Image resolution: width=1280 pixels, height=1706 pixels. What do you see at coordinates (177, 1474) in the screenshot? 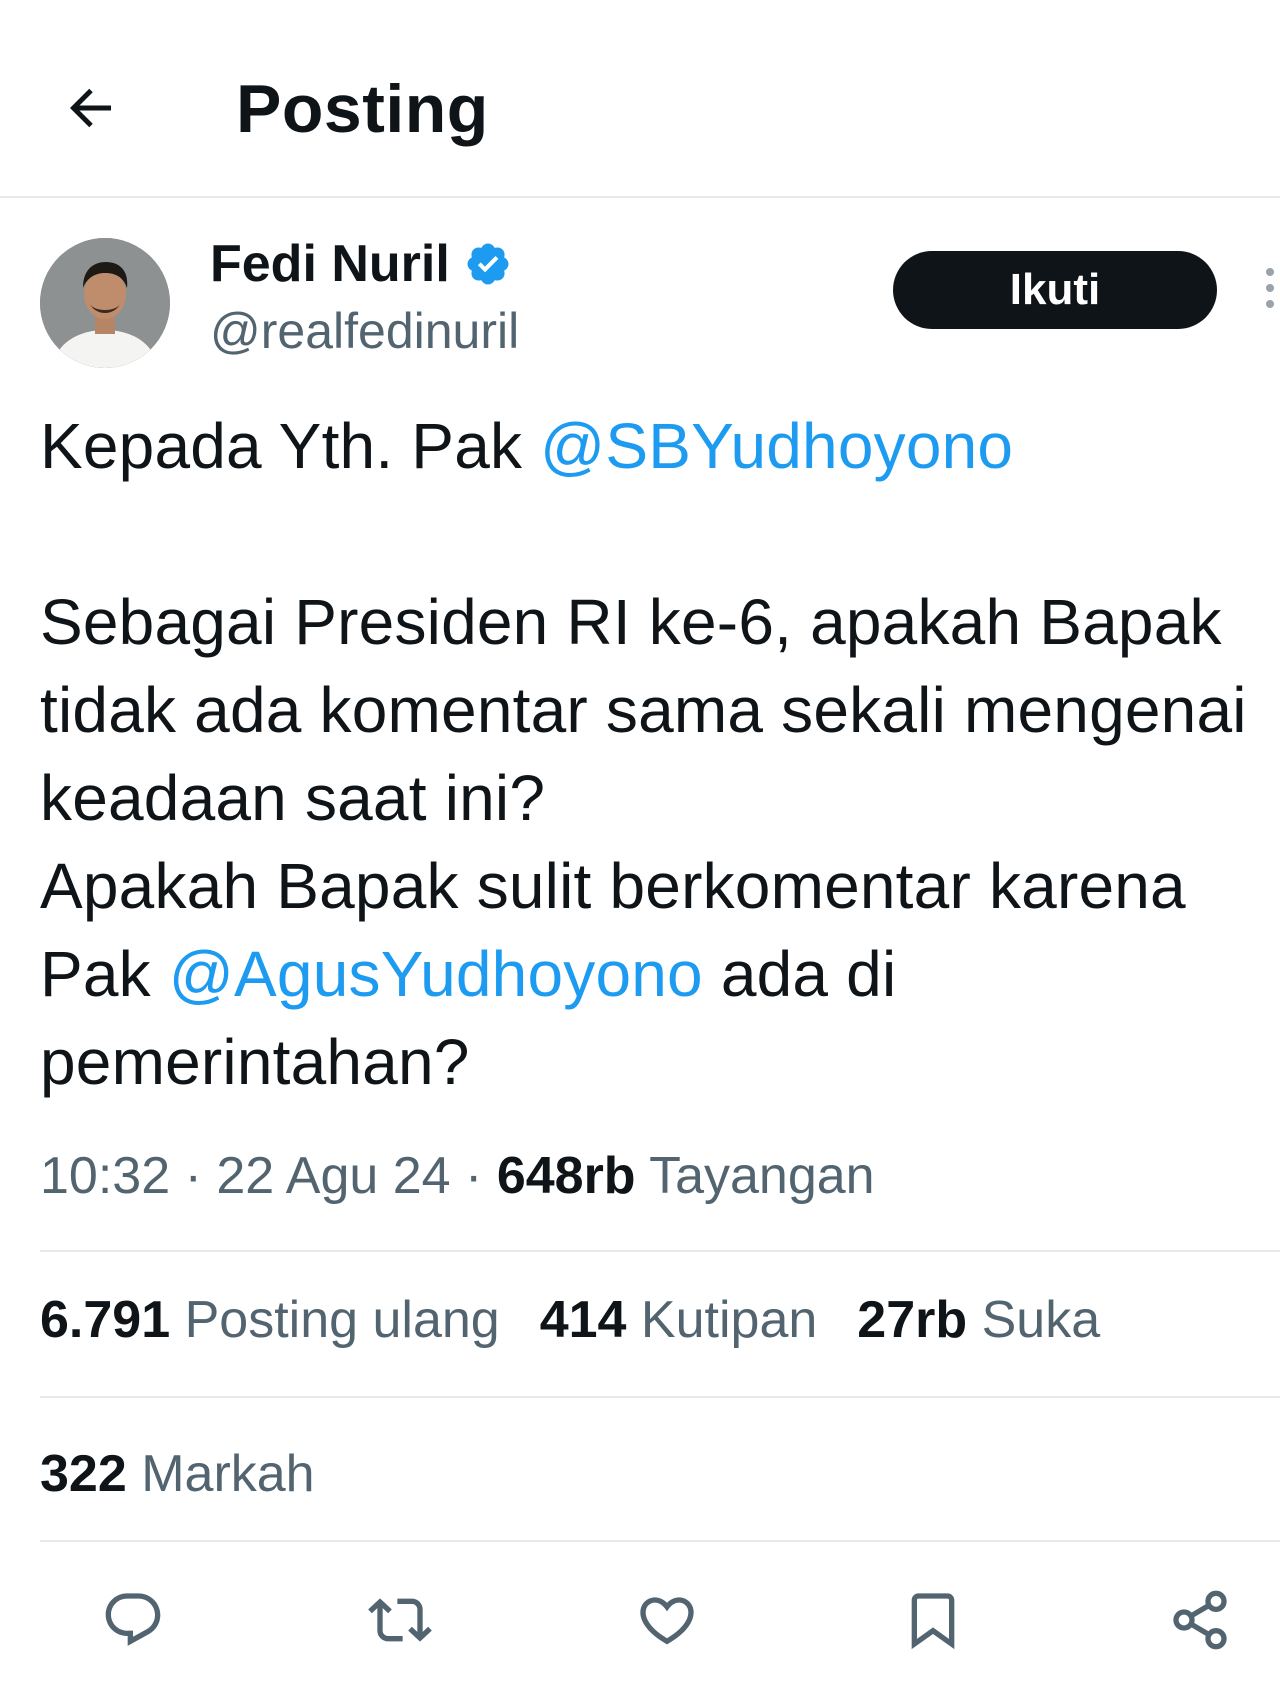
I see `bookmarks-stat: 322 Markah` at bounding box center [177, 1474].